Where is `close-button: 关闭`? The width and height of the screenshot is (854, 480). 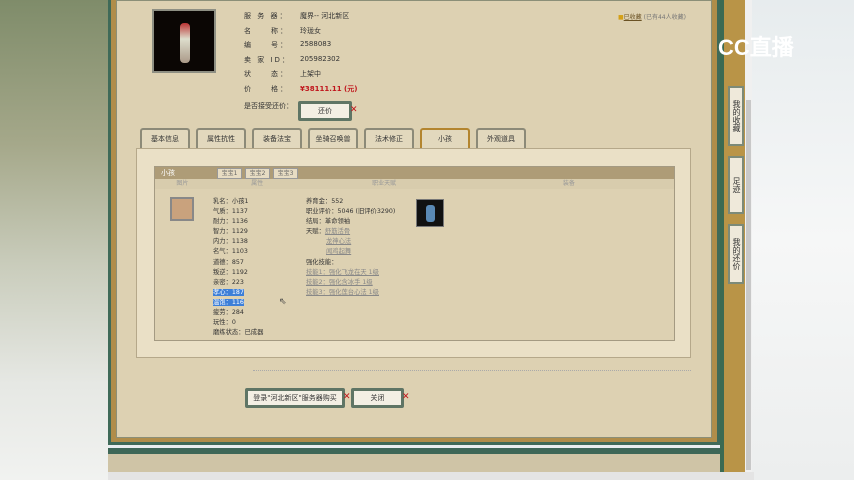
close-button: 关闭 is located at coordinates (377, 398).